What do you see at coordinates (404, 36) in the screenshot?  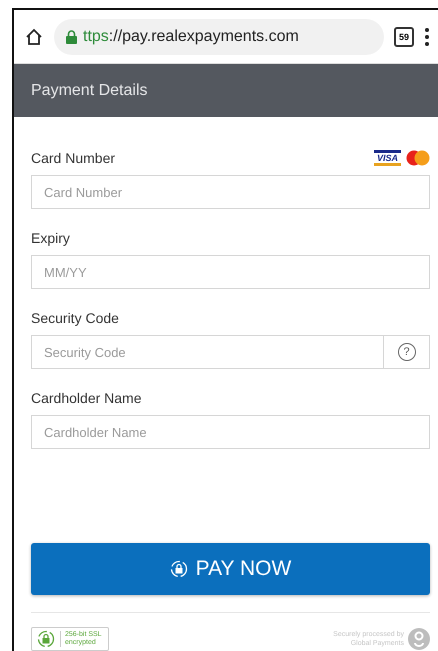 I see `tab-count: 59` at bounding box center [404, 36].